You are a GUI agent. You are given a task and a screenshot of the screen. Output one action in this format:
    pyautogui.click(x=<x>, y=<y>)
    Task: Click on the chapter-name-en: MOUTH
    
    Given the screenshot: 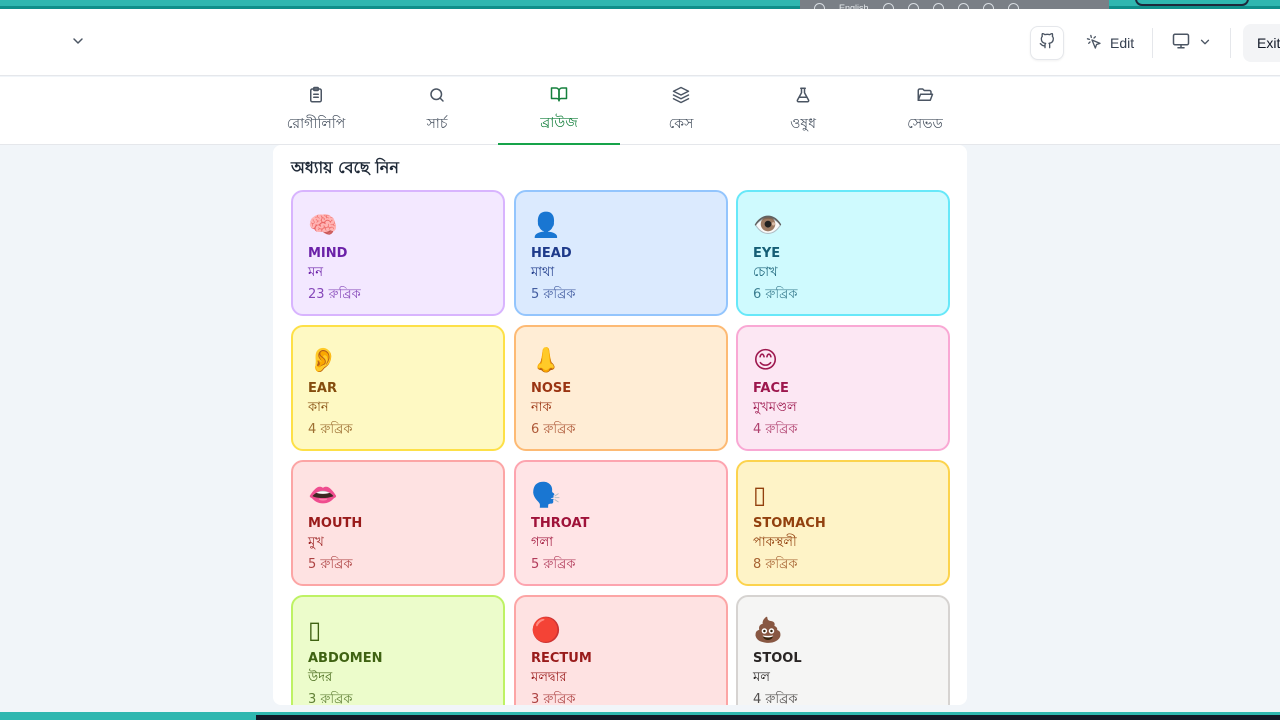 What is the action you would take?
    pyautogui.click(x=335, y=523)
    